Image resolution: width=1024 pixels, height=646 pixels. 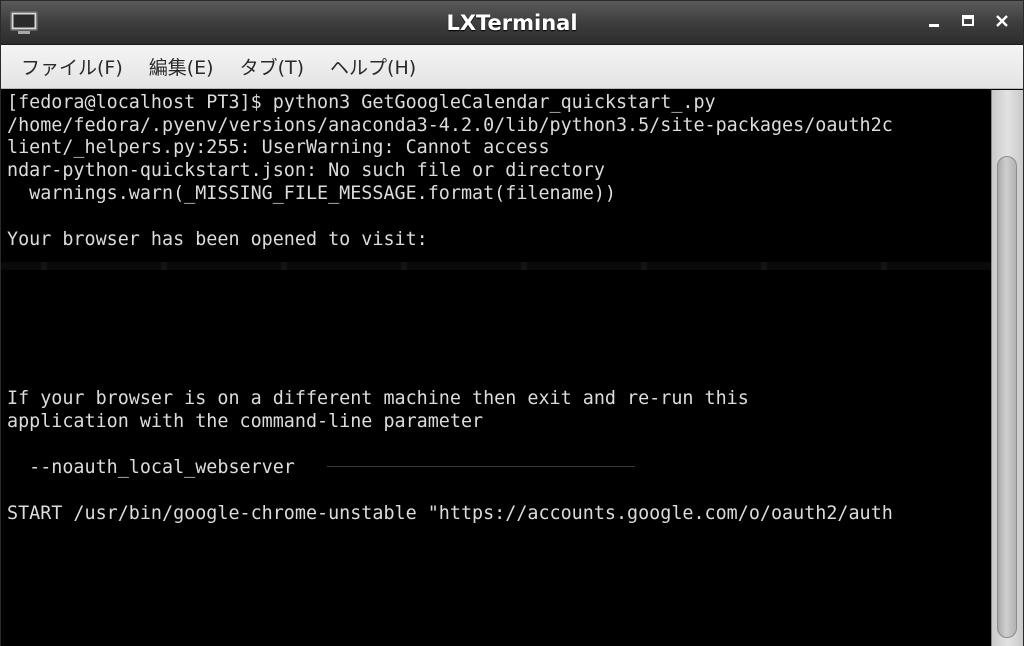 What do you see at coordinates (151, 467) in the screenshot?
I see `terminal-line: --noauth_local_webserver` at bounding box center [151, 467].